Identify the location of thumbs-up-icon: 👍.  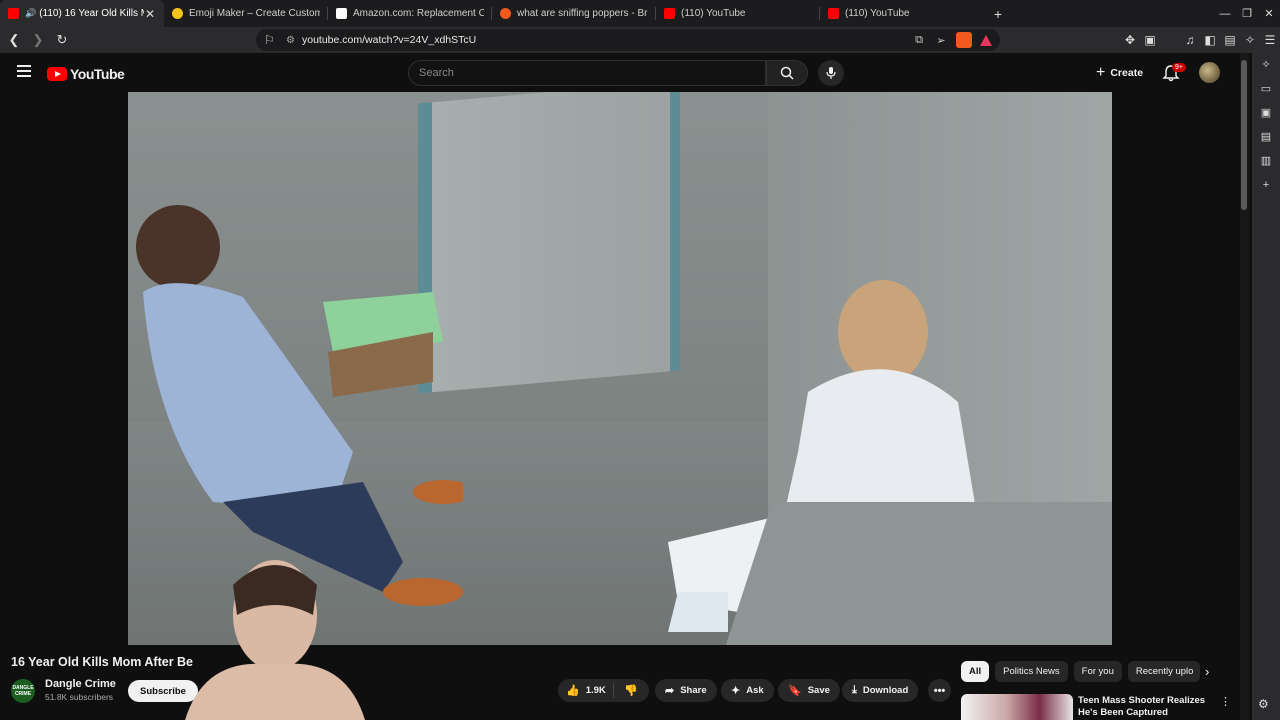
(573, 691).